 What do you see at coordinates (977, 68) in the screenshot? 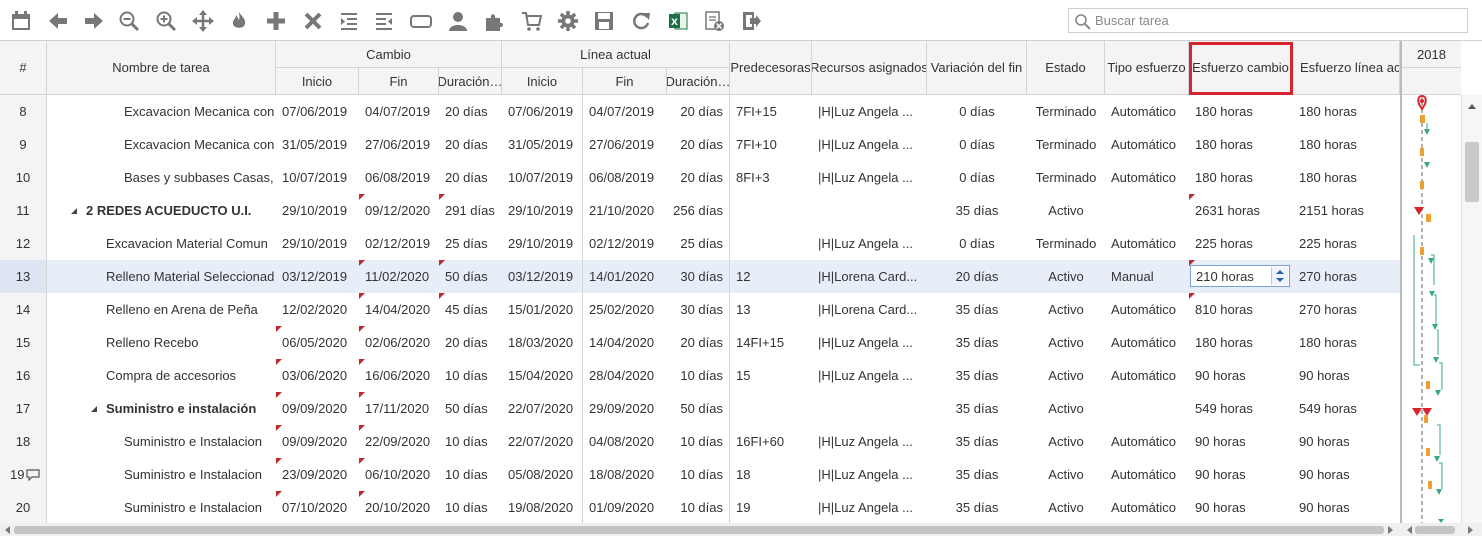
I see `header-variacion: Variación del fin` at bounding box center [977, 68].